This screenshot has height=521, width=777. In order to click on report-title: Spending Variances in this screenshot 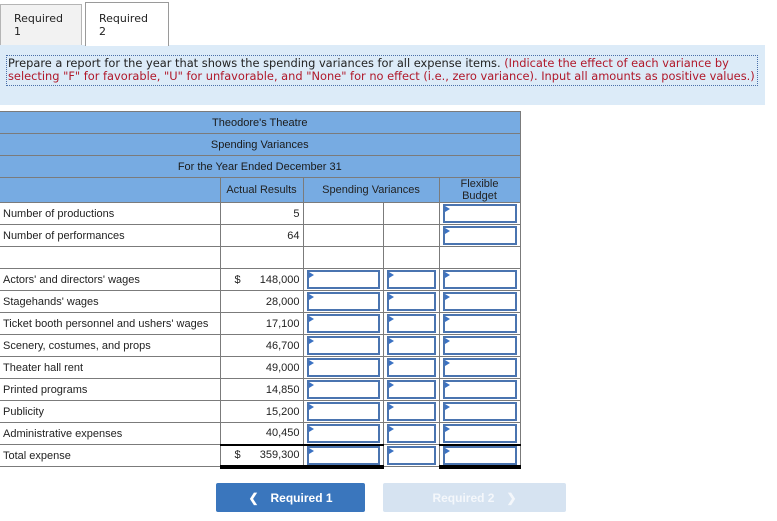, I will do `click(260, 144)`.